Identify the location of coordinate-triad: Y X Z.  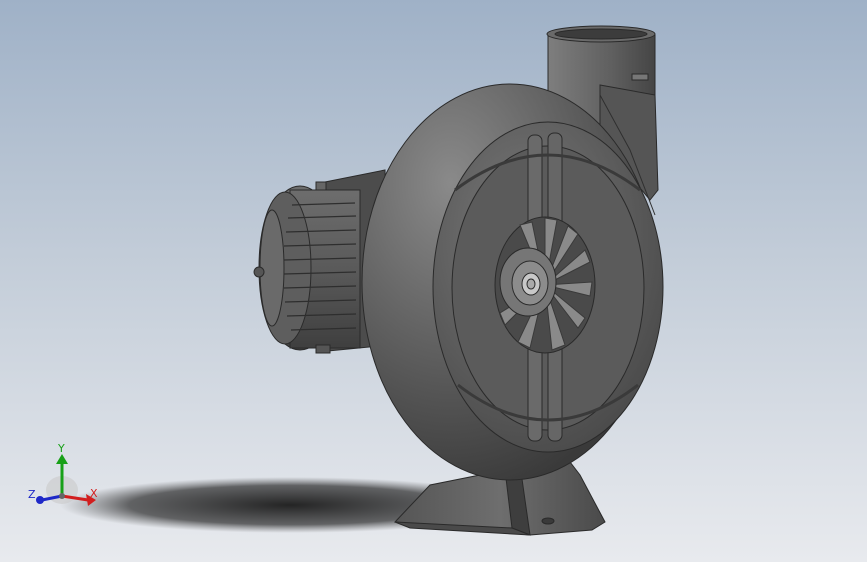
(63, 474).